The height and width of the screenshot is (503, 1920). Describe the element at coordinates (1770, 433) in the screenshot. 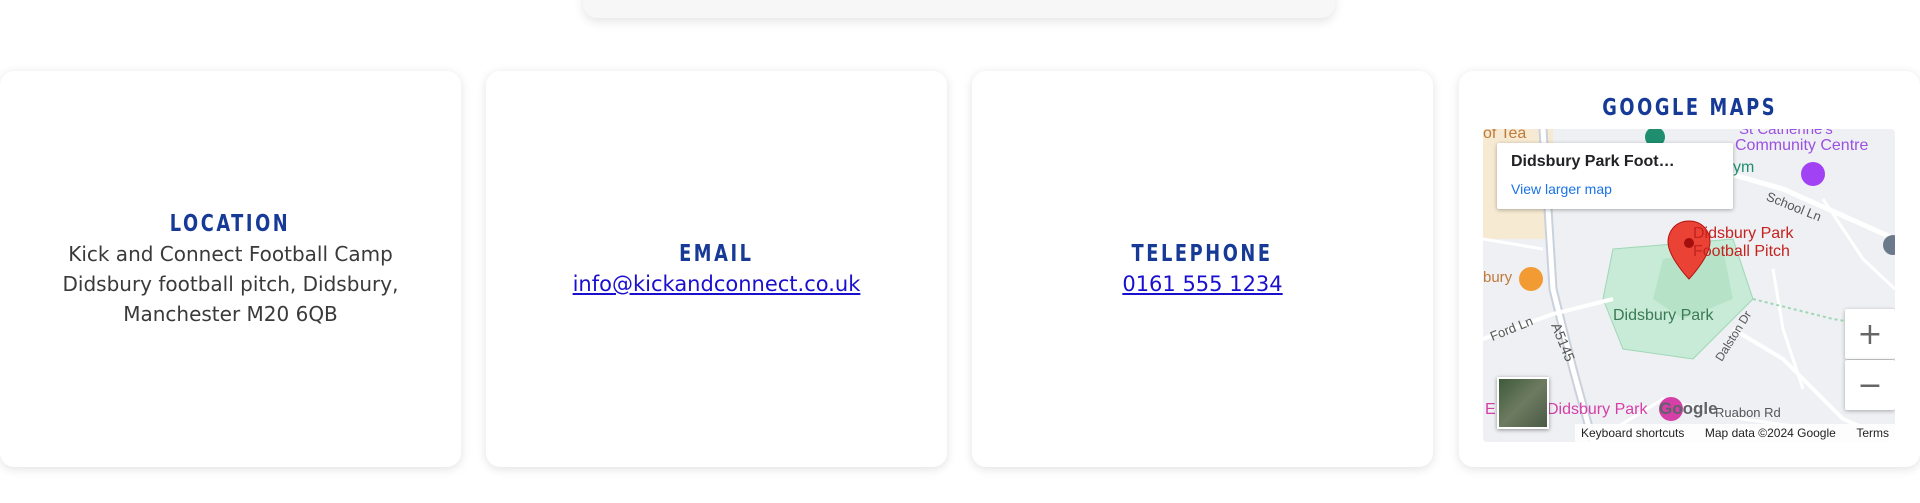

I see `map-data-attribution: Map data ©2024 Google` at that location.